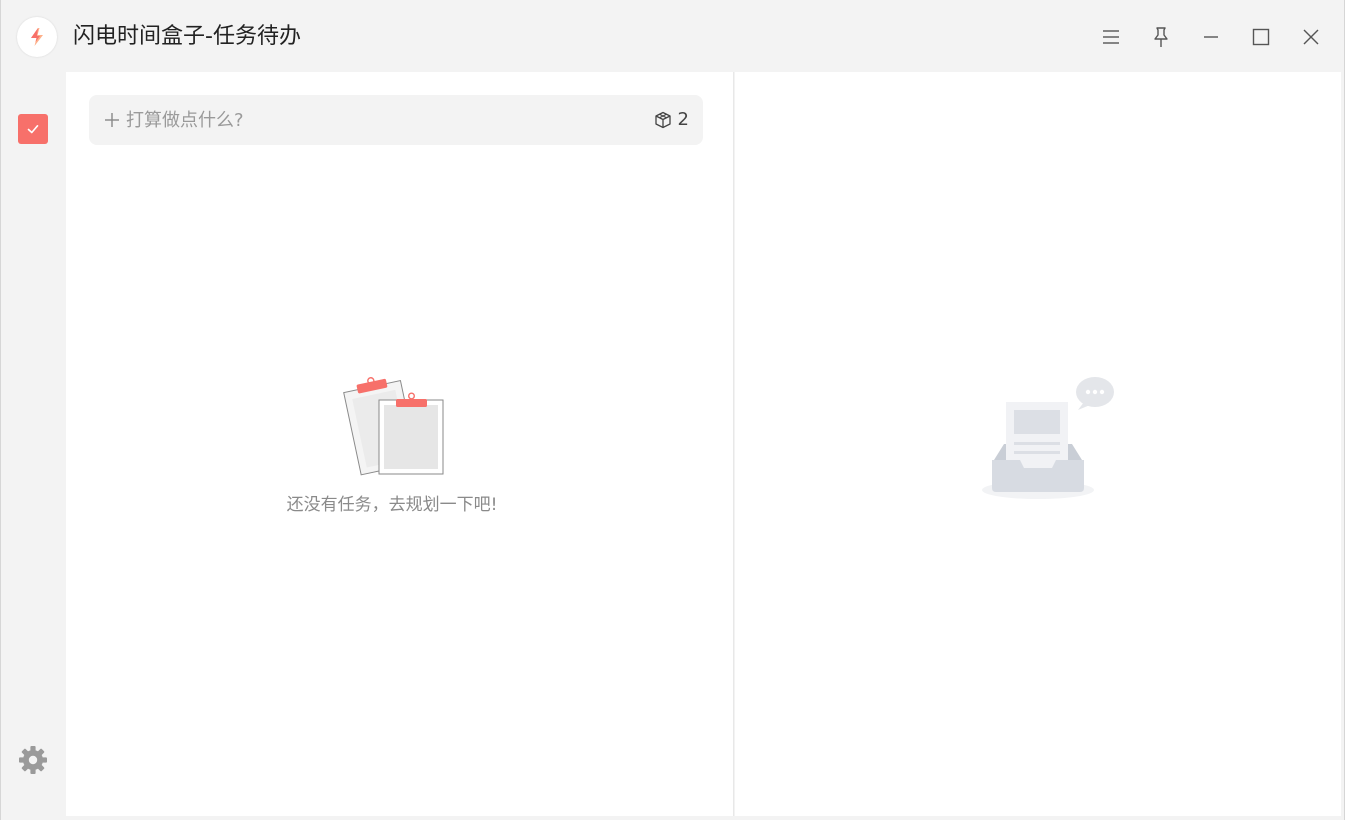 The height and width of the screenshot is (820, 1345). Describe the element at coordinates (393, 426) in the screenshot. I see `clipboards-illustration` at that location.